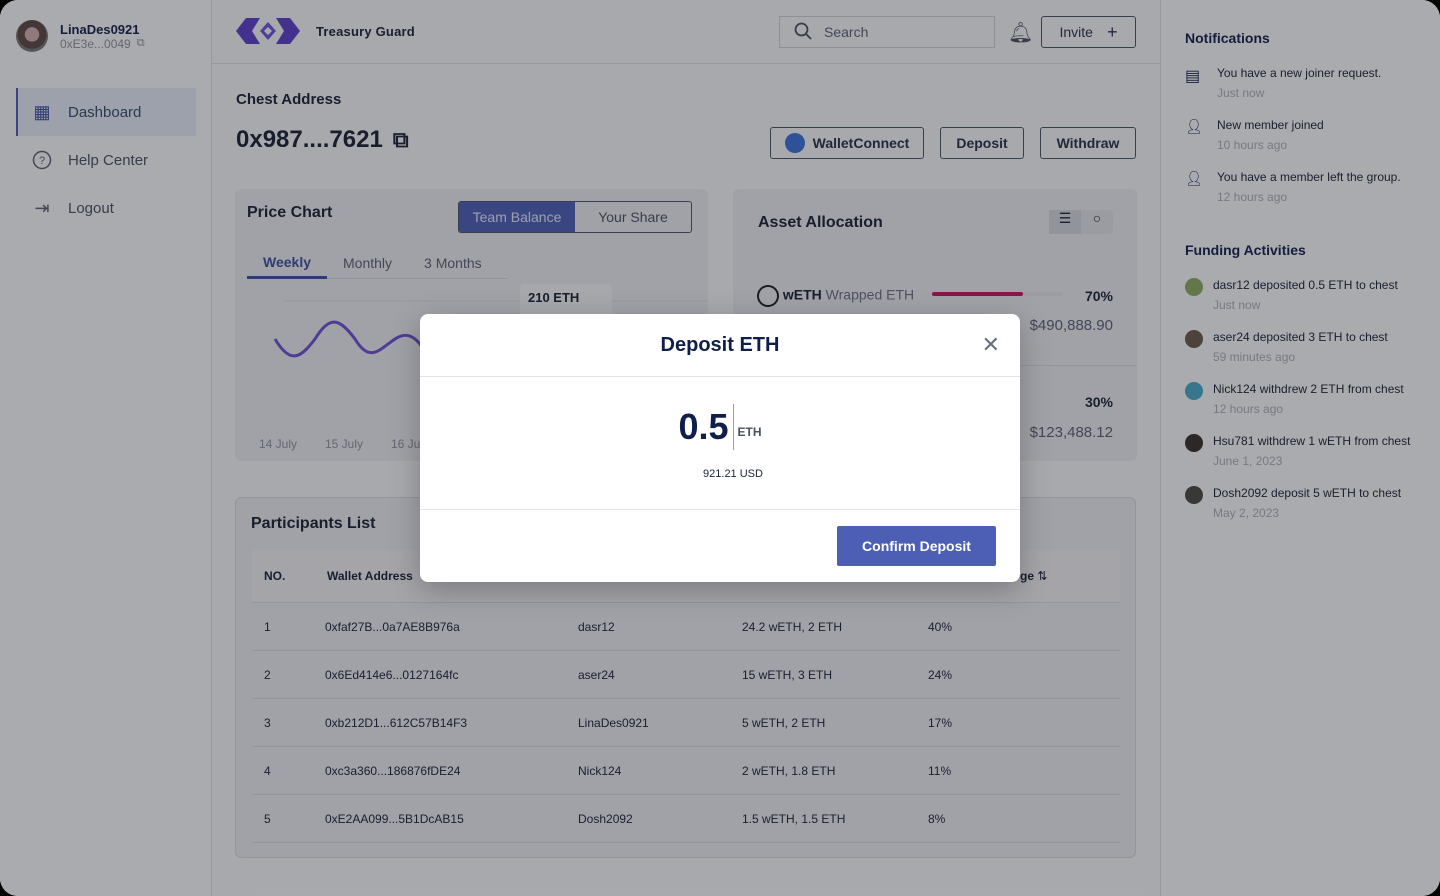 The height and width of the screenshot is (896, 1440). Describe the element at coordinates (703, 426) in the screenshot. I see `amount-value: 0.5` at that location.